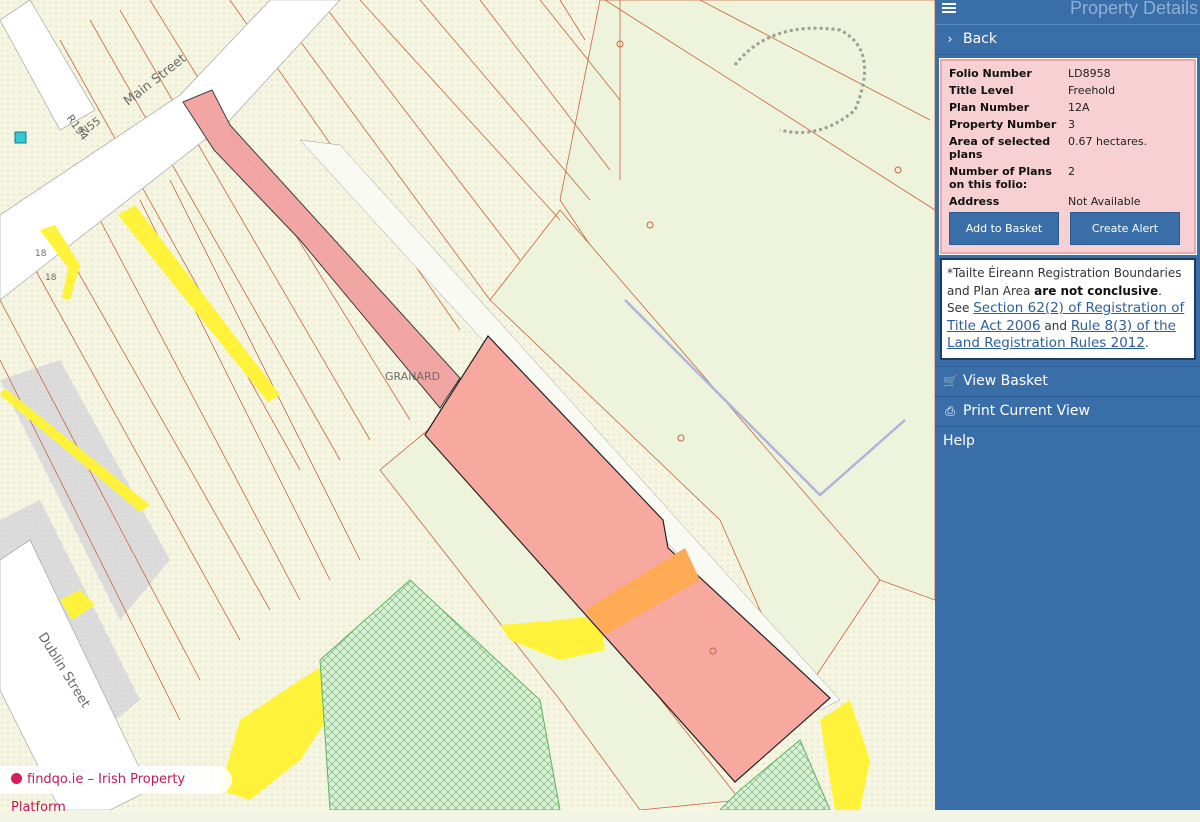 The image size is (1200, 822). Describe the element at coordinates (1071, 171) in the screenshot. I see `num-plans-value: 2` at that location.